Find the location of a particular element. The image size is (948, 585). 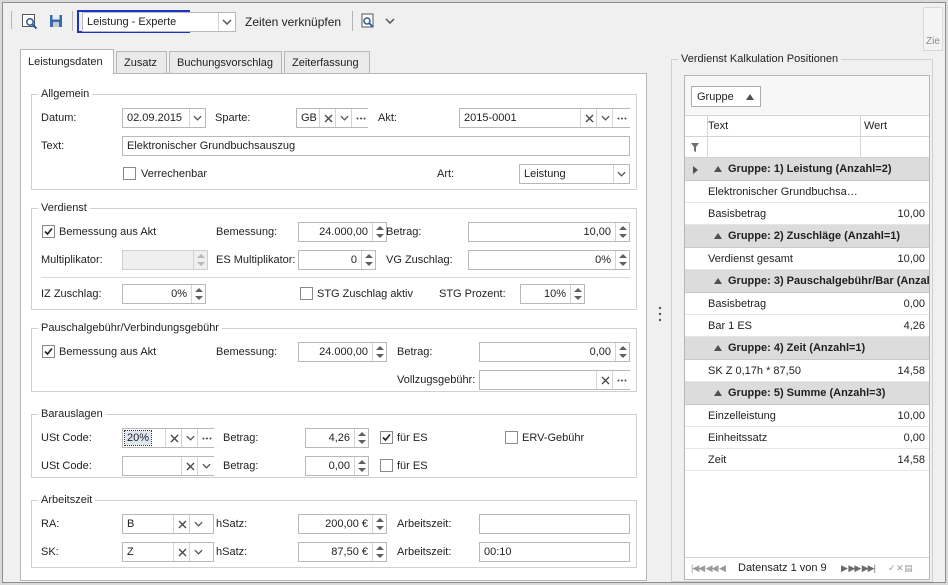

es-multiplikator-value: 0 is located at coordinates (353, 260).